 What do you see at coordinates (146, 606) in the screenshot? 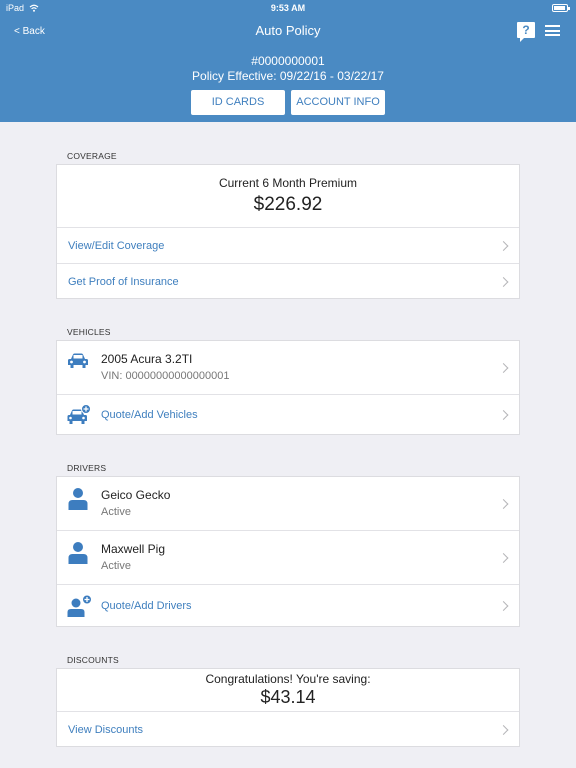
I see `add-drivers-link: Quote/Add Drivers` at bounding box center [146, 606].